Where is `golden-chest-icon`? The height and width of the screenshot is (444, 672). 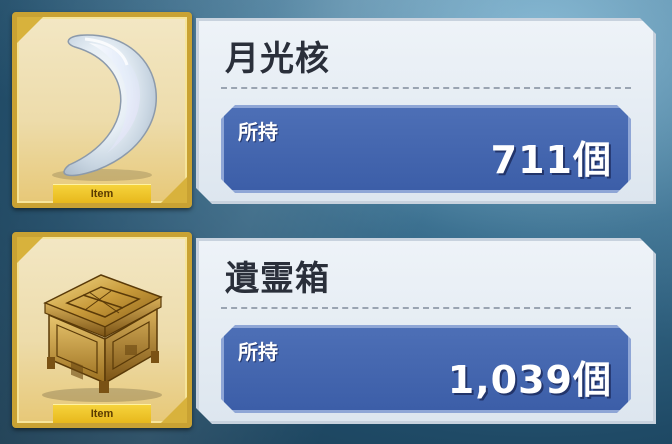
golden-chest-icon is located at coordinates (102, 338).